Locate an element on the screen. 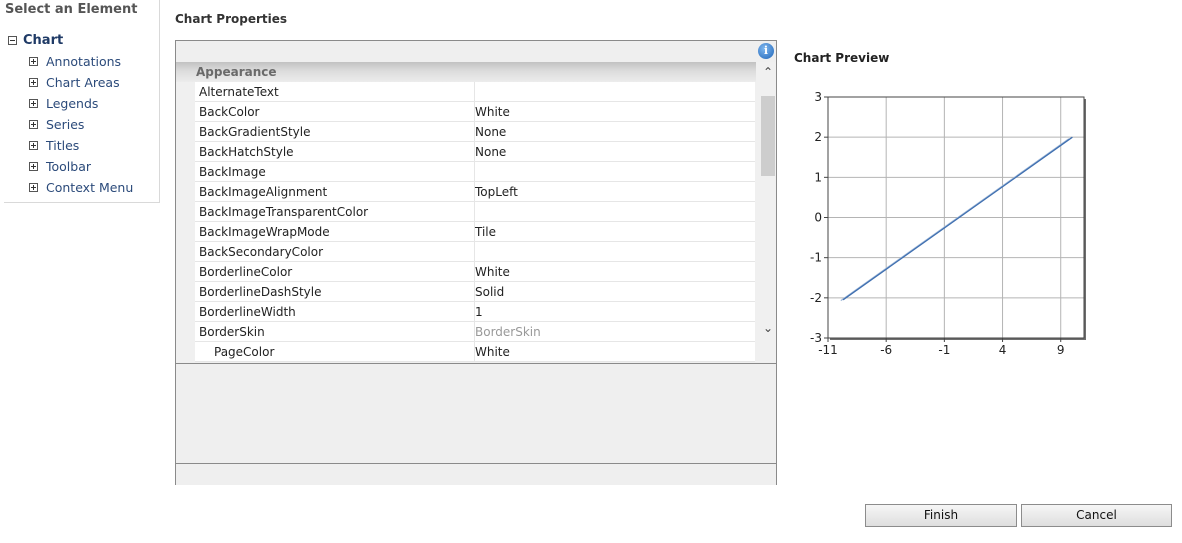 Image resolution: width=1182 pixels, height=543 pixels. property-row: BorderSkin BorderSkin is located at coordinates (475, 332).